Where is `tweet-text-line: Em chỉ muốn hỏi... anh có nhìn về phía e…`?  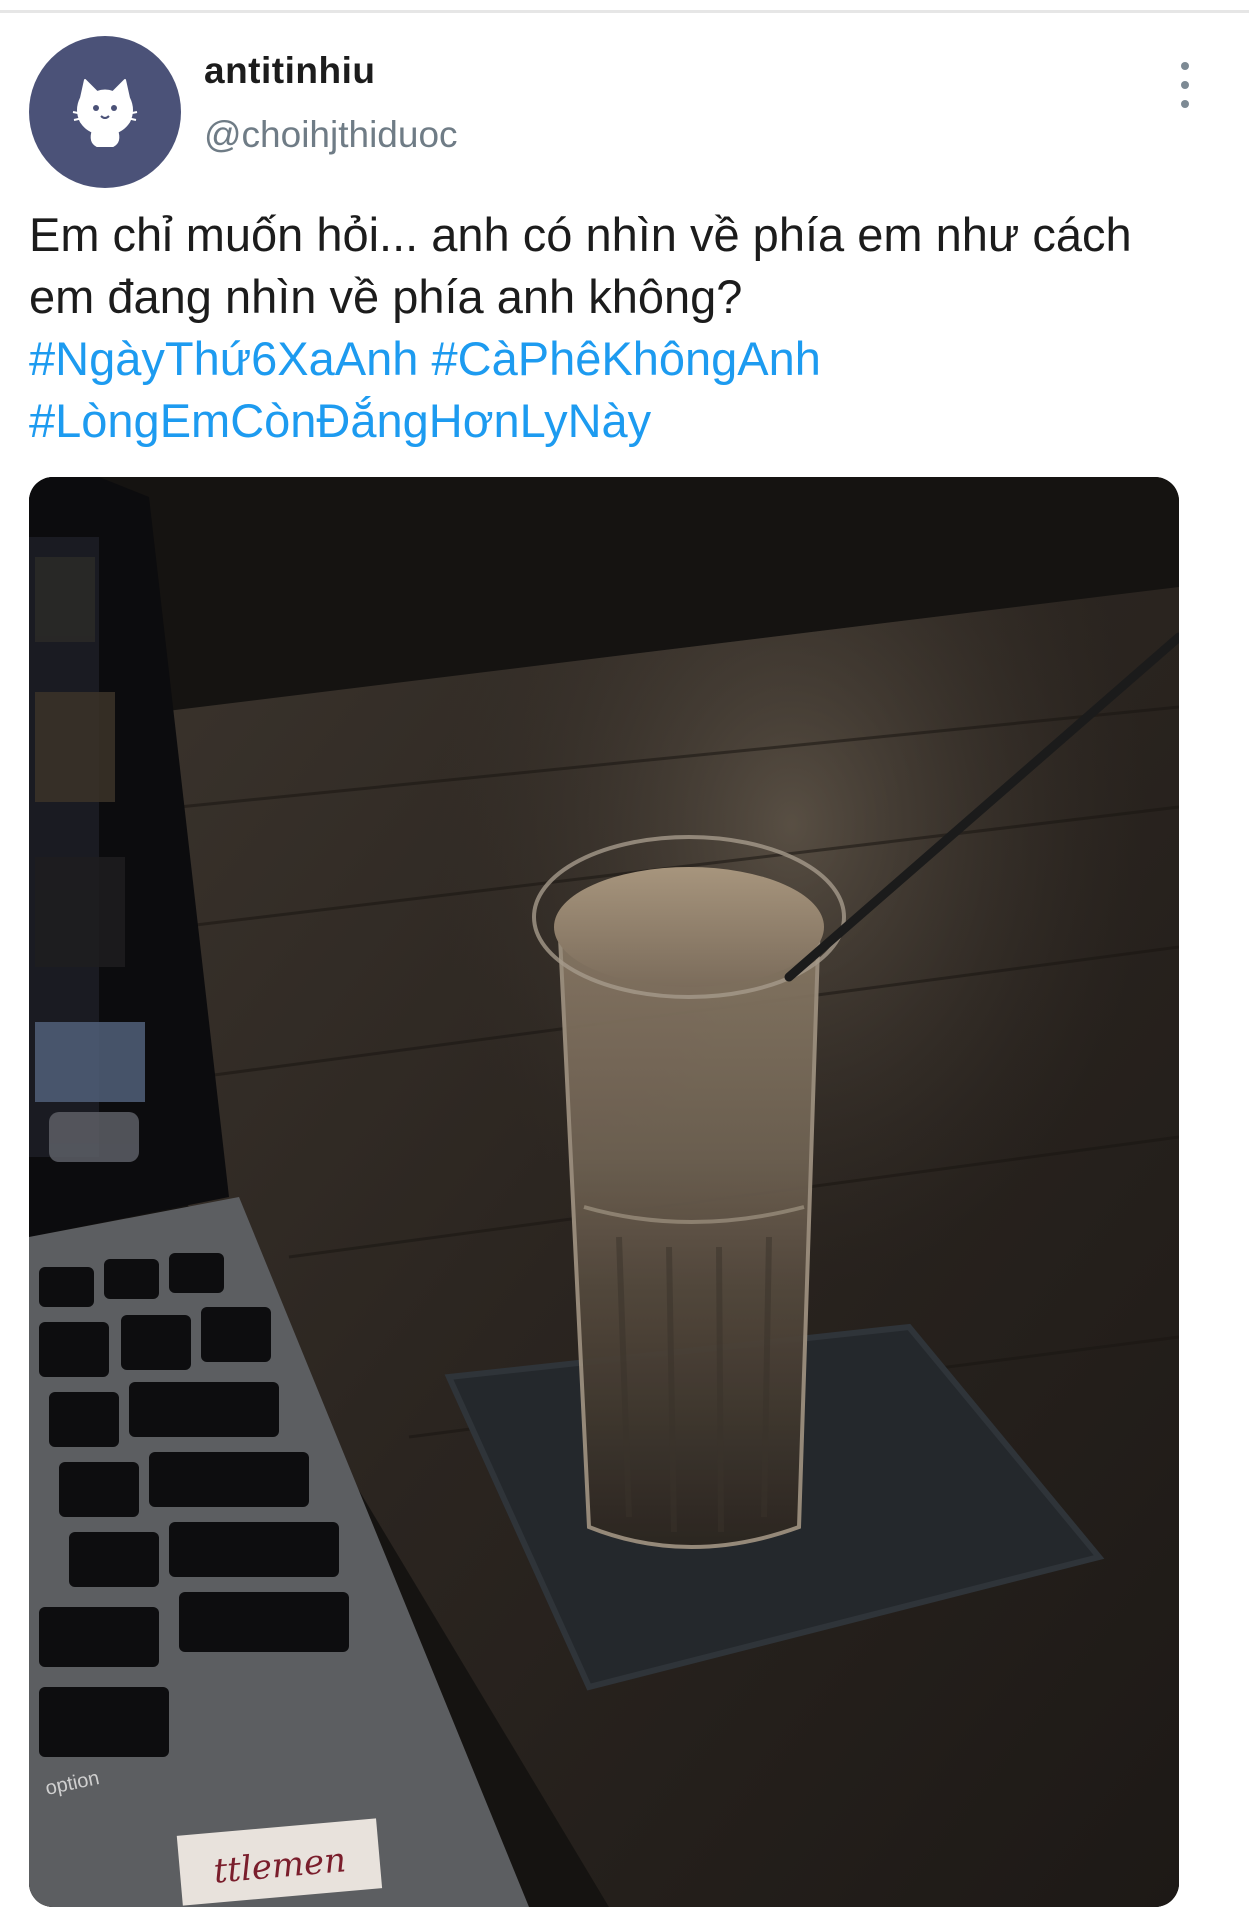
tweet-text-line: Em chỉ muốn hỏi... anh có nhìn về phía e… is located at coordinates (580, 234).